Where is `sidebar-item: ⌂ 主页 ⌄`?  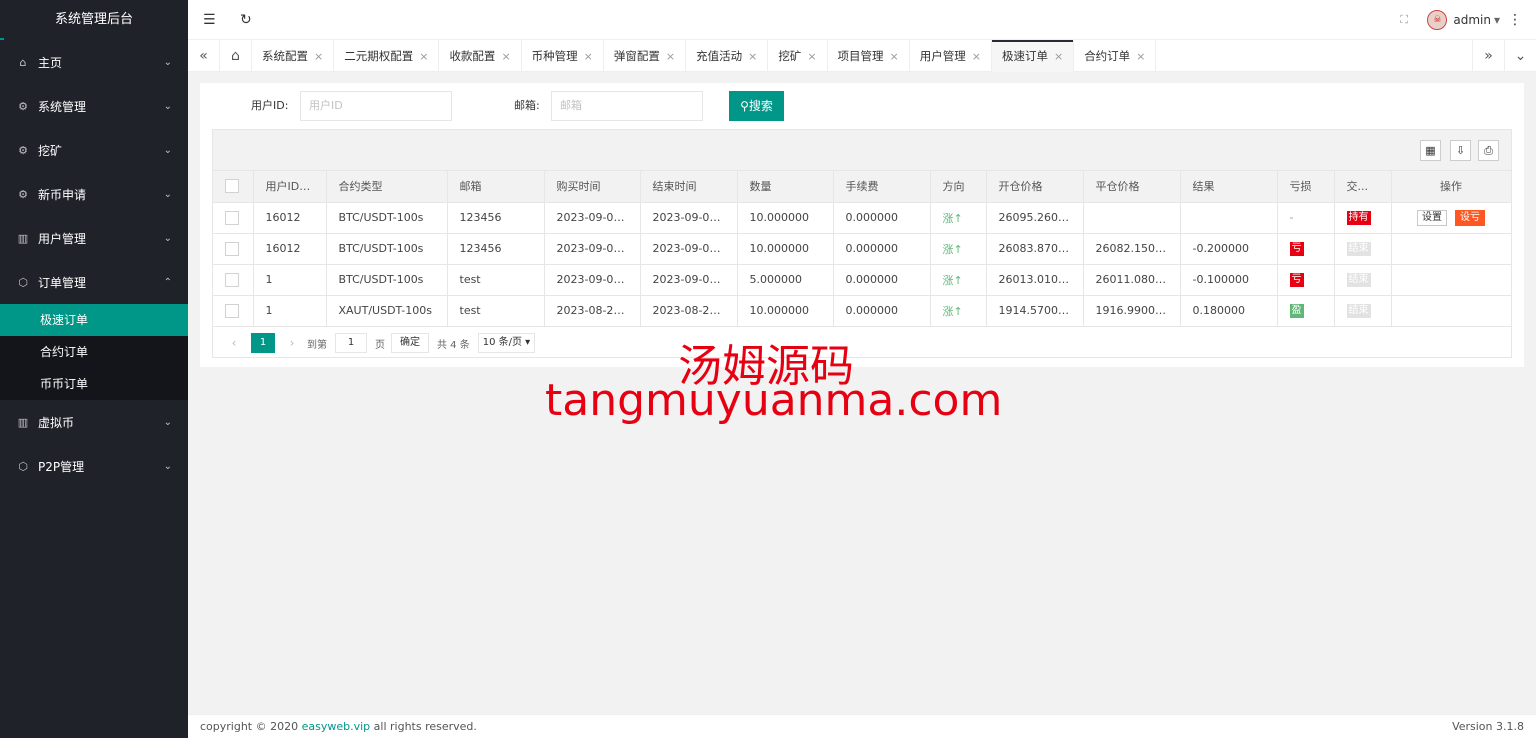
sidebar-item: ⌂ 主页 ⌄ is located at coordinates (94, 62).